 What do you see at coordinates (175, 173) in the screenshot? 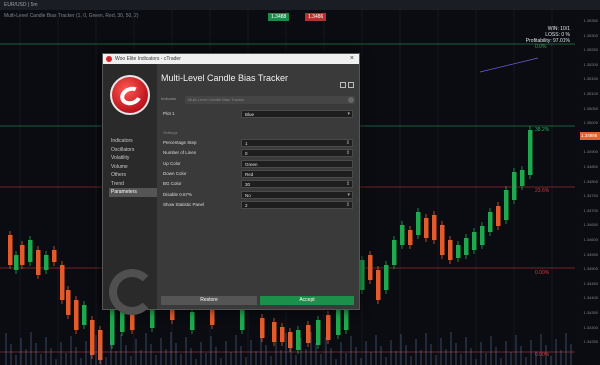
I see `parameter-label: Down Color` at bounding box center [175, 173].